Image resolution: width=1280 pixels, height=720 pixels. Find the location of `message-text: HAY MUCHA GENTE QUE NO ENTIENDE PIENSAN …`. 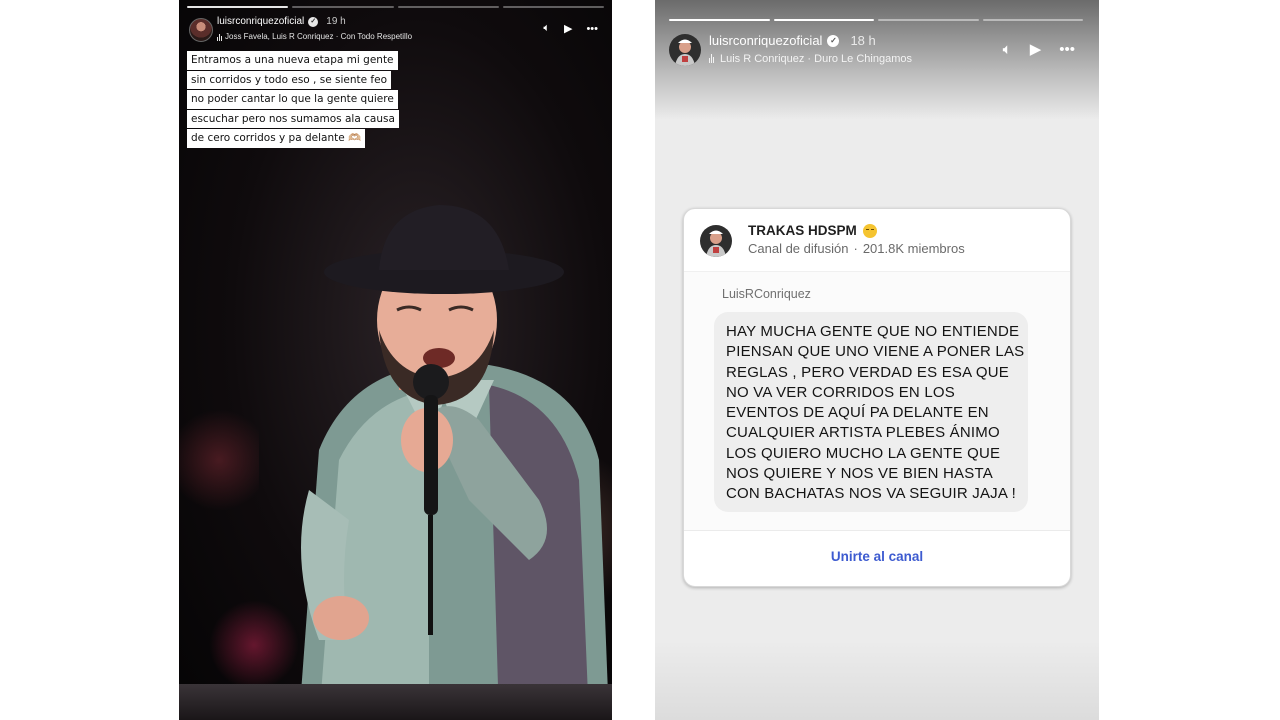

message-text: HAY MUCHA GENTE QUE NO ENTIENDE PIENSAN … is located at coordinates (881, 413).